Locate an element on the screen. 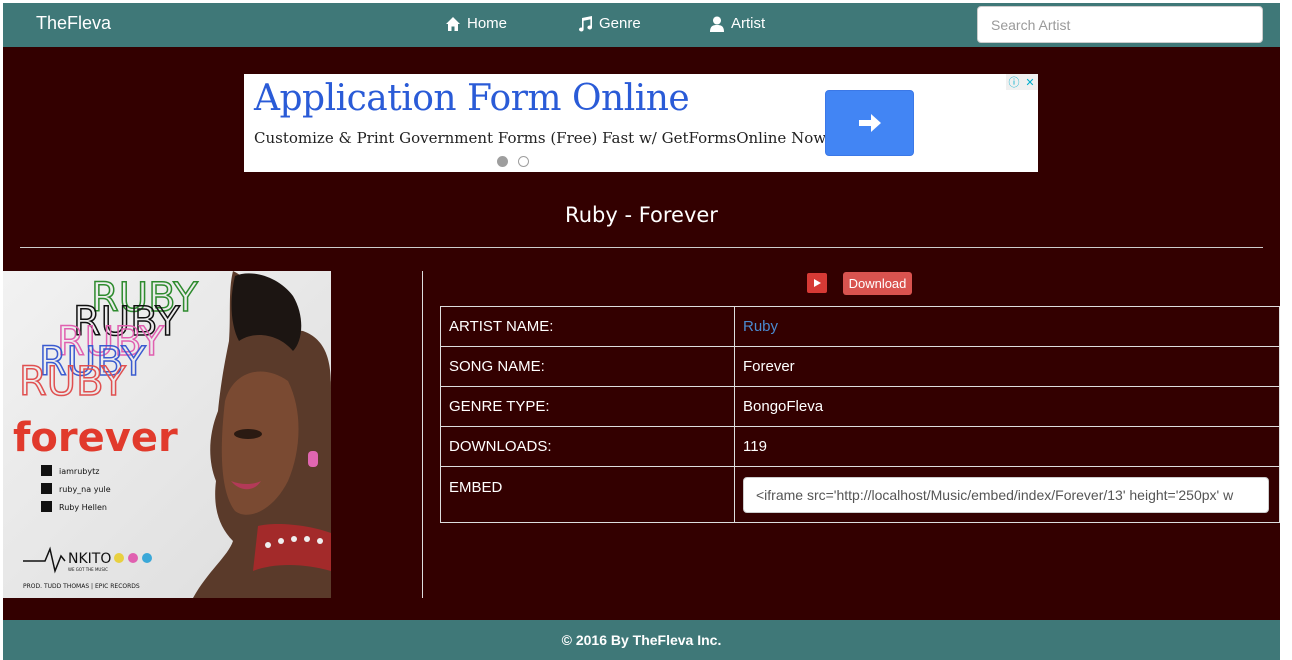 The width and height of the screenshot is (1292, 660). row-key: ARTIST NAME: is located at coordinates (587, 326).